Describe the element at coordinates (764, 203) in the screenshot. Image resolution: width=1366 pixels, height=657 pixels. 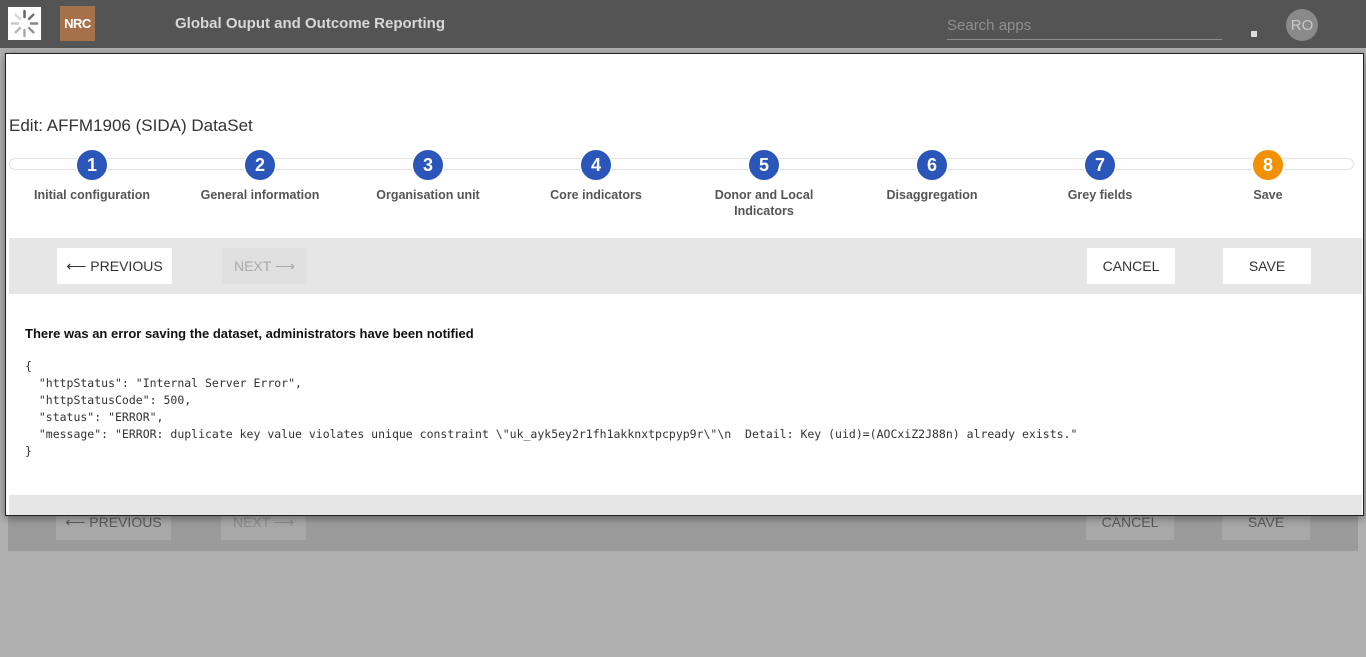
I see `step-label: Donor and Local Indicators` at that location.